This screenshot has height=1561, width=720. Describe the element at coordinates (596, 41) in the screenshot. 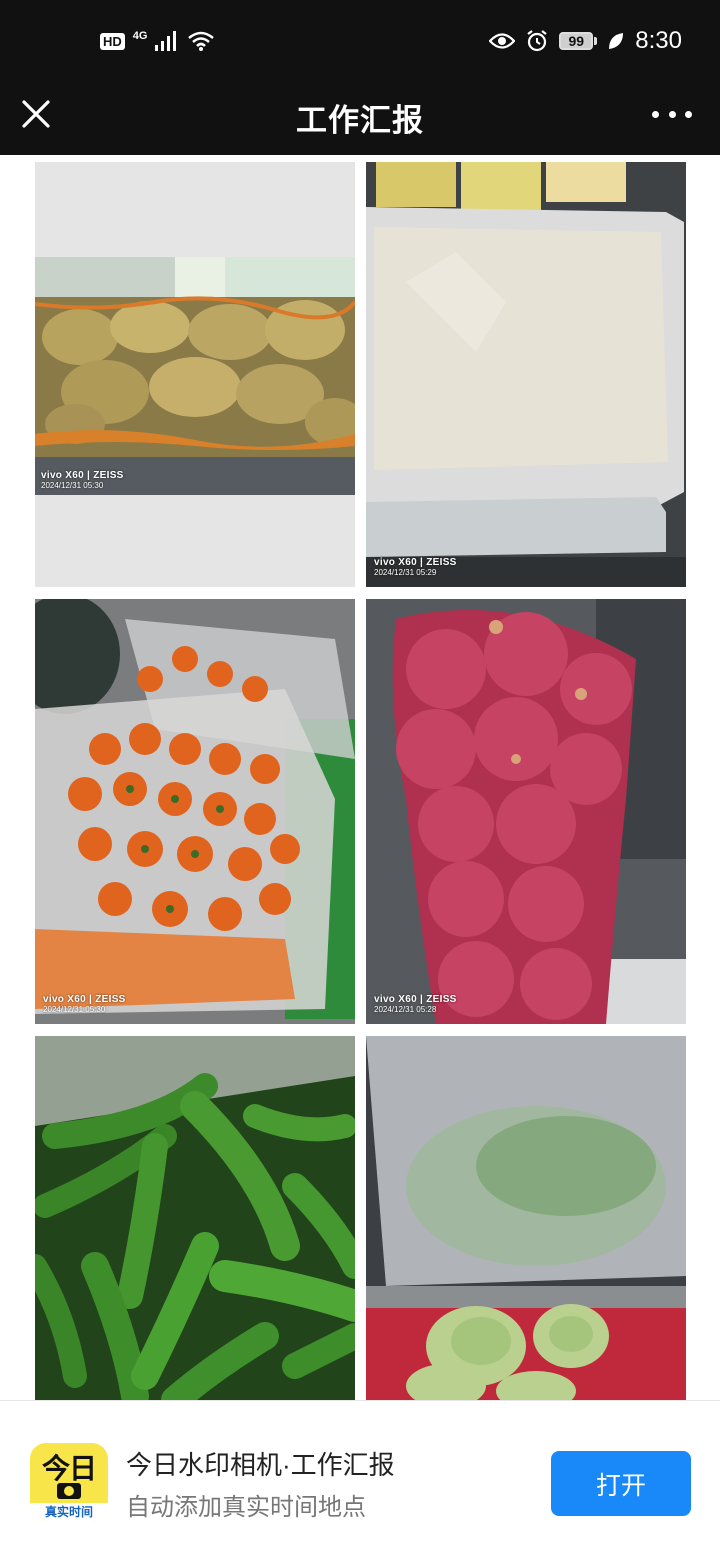

I see `battery-tip` at that location.